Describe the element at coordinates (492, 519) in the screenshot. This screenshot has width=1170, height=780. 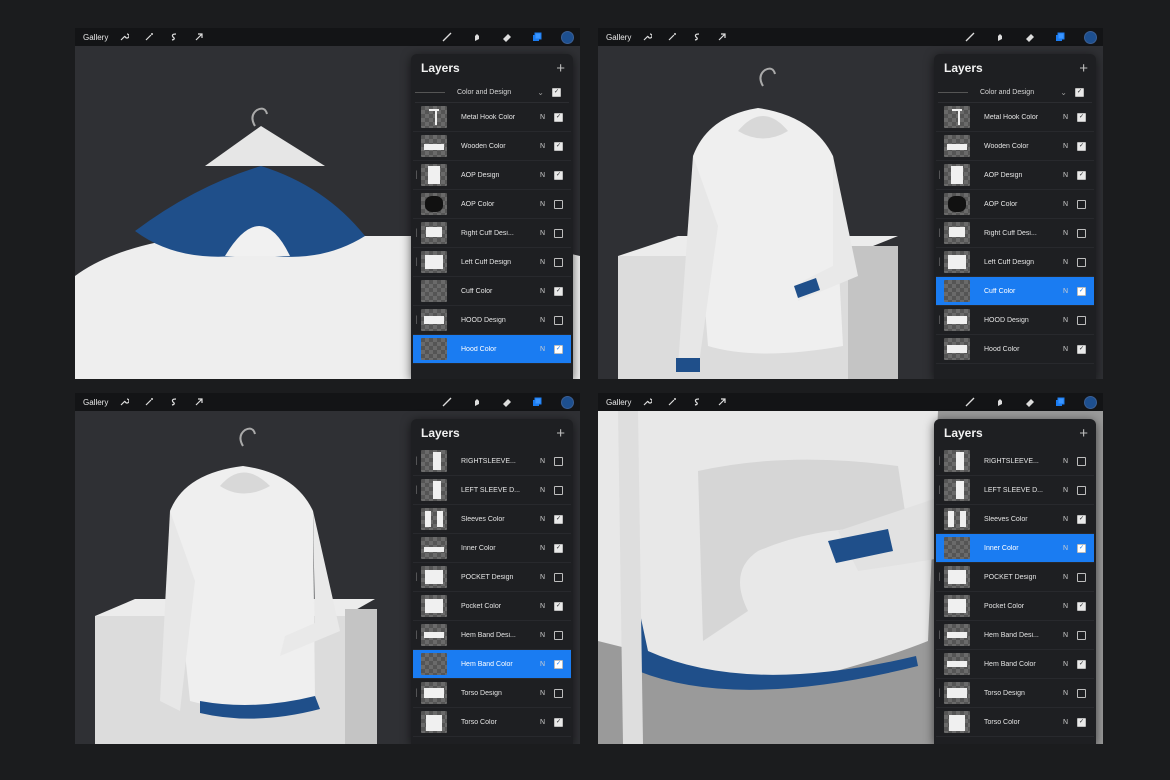
I see `layer-row: Sleeves Color N ✓` at that location.